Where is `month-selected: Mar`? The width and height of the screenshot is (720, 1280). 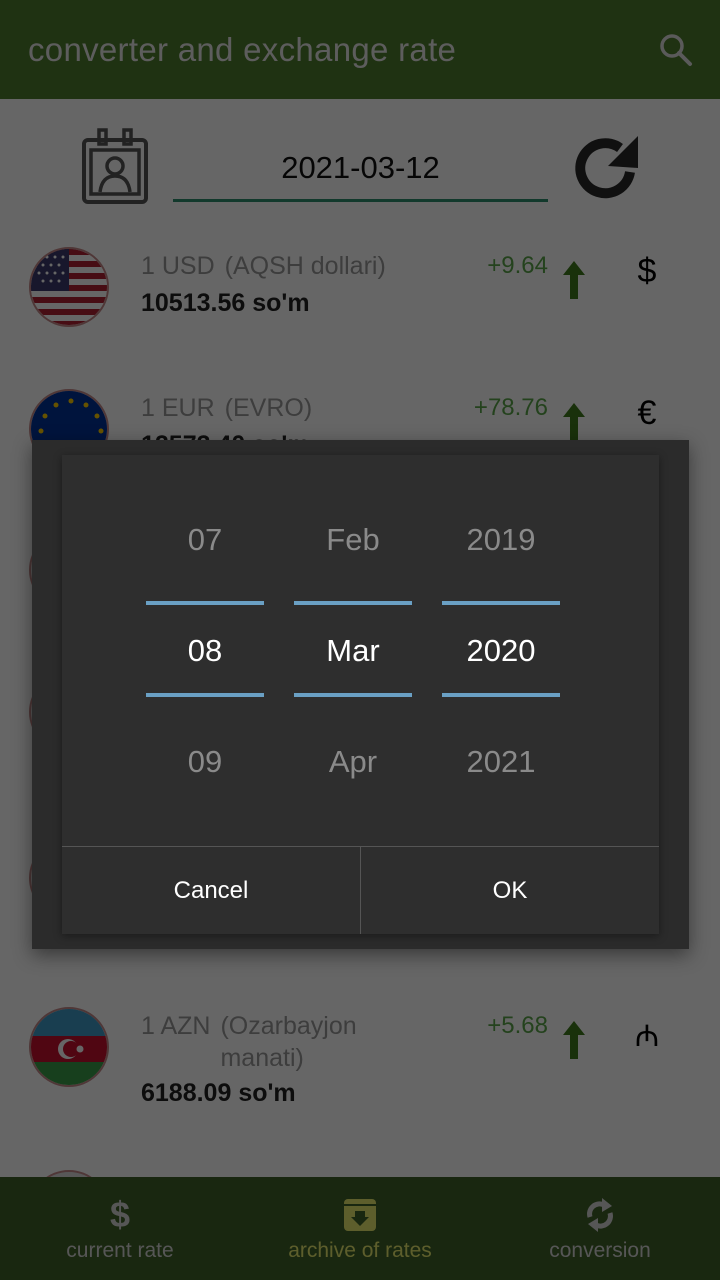 month-selected: Mar is located at coordinates (353, 651).